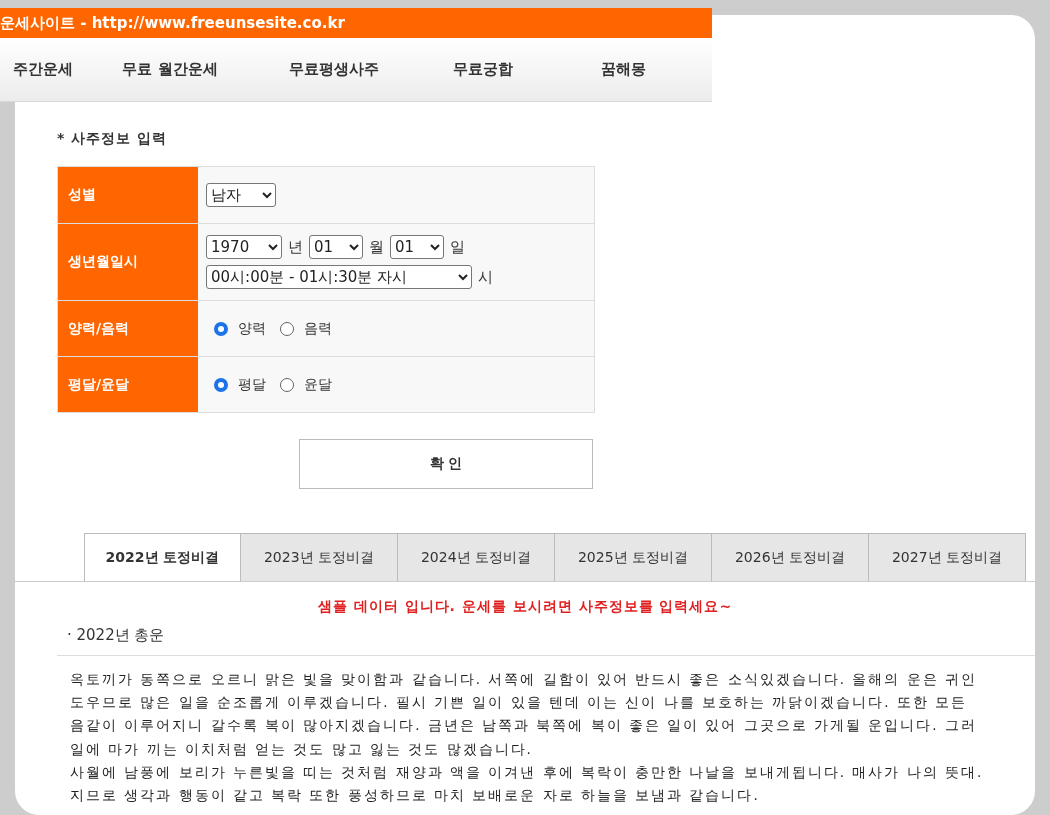  Describe the element at coordinates (252, 328) in the screenshot. I see `radio-label: 양력` at that location.